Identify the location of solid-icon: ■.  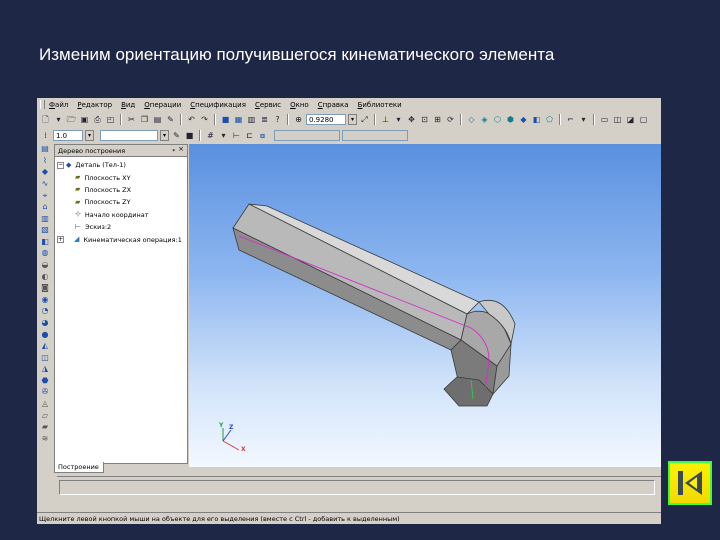
(189, 135).